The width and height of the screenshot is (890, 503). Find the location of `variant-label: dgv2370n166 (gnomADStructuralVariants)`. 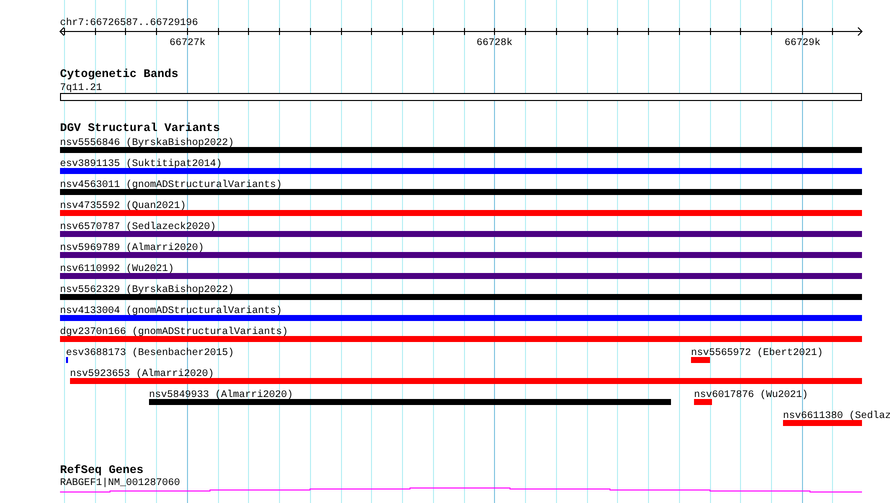

variant-label: dgv2370n166 (gnomADStructuralVariants) is located at coordinates (174, 332).